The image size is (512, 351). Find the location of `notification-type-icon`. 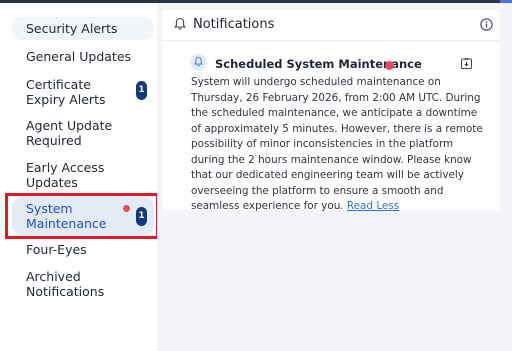

notification-type-icon is located at coordinates (198, 62).